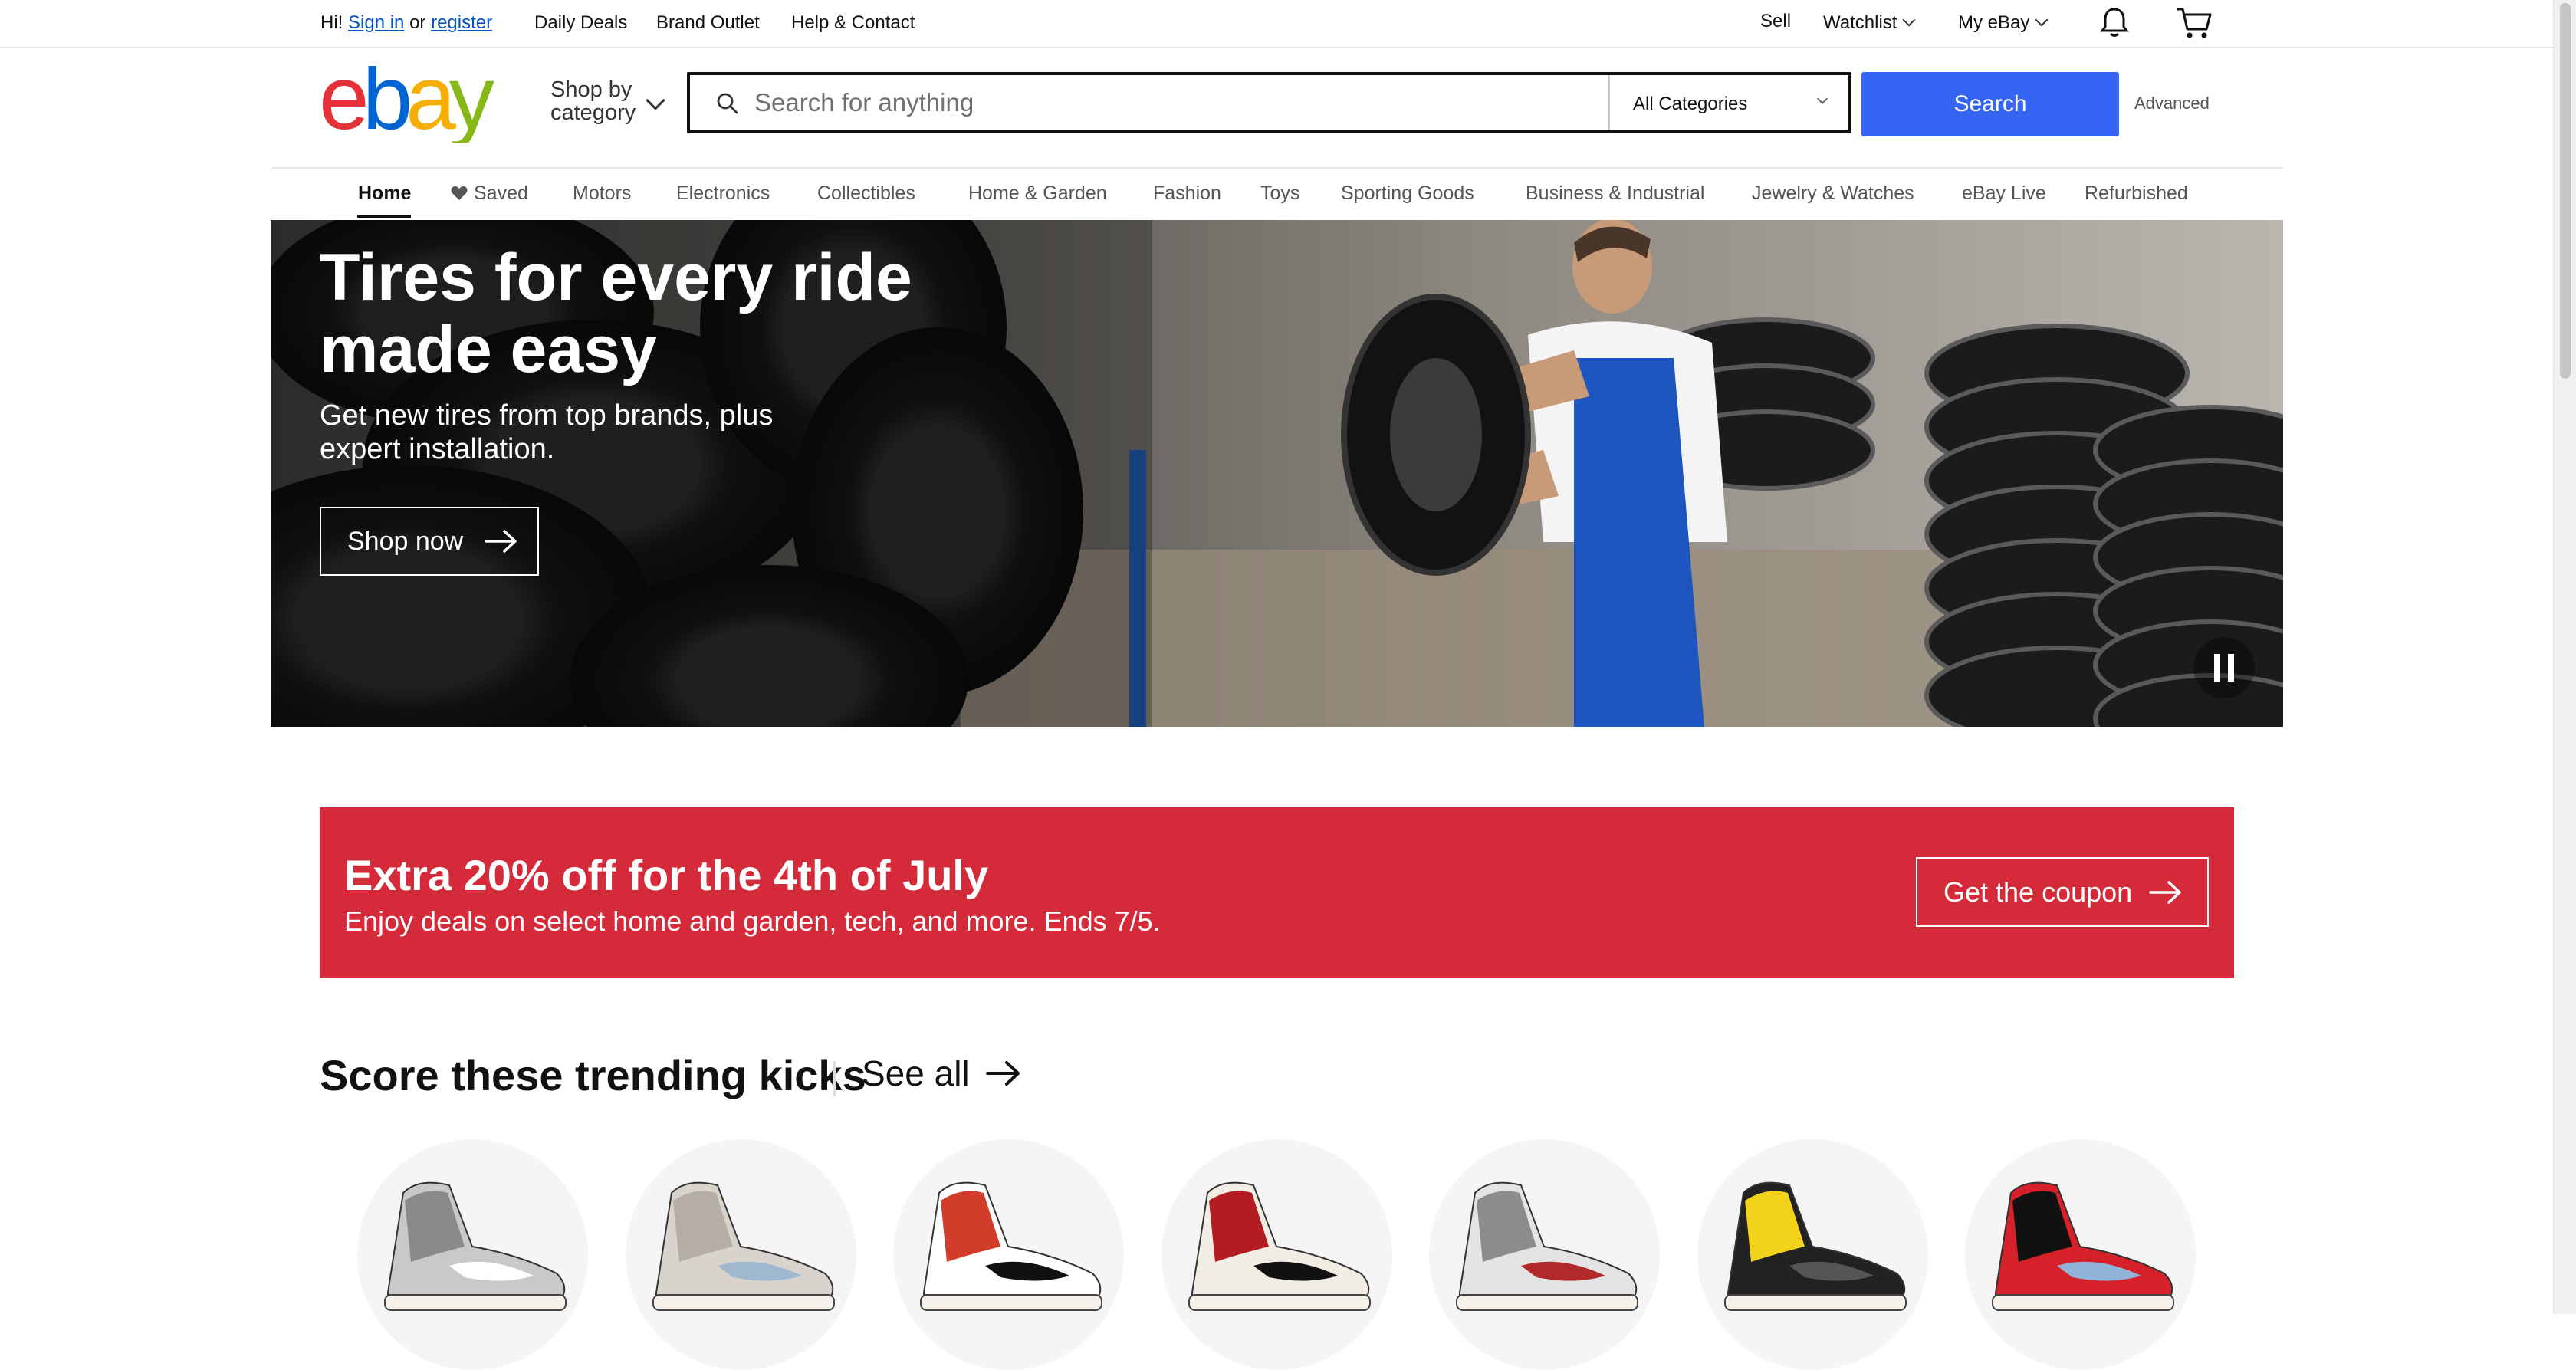  Describe the element at coordinates (727, 103) in the screenshot. I see `search-icon` at that location.